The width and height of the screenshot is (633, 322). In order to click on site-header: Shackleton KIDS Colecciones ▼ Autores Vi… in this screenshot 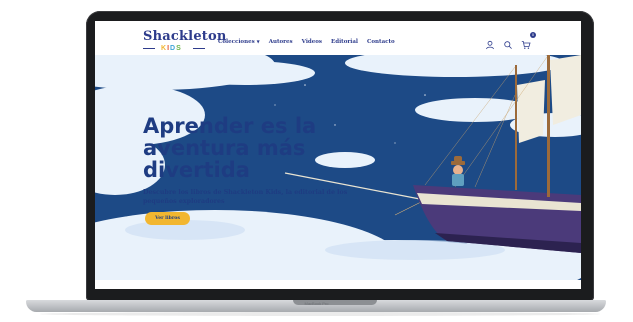, I will do `click(338, 38)`.